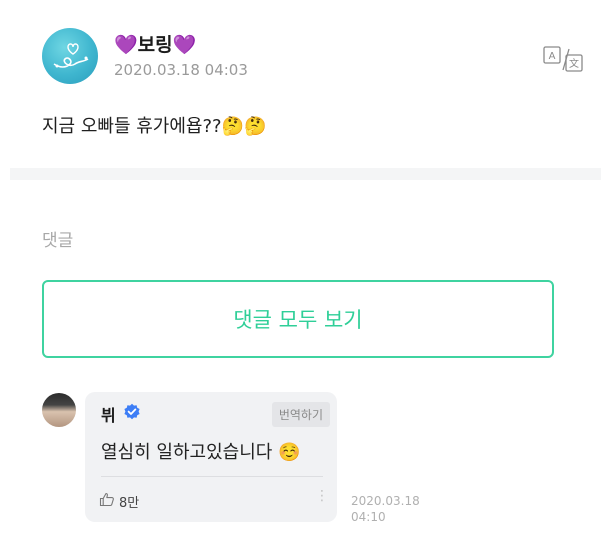 The height and width of the screenshot is (543, 611). I want to click on commenter-avatar, so click(59, 410).